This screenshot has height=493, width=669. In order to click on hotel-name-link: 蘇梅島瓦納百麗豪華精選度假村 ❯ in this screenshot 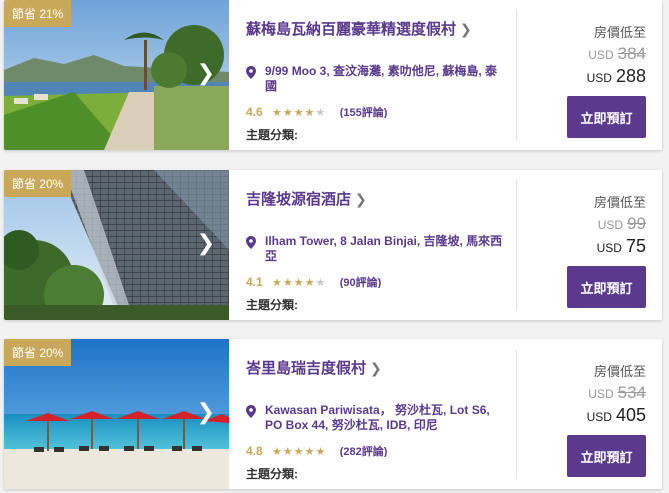, I will do `click(359, 28)`.